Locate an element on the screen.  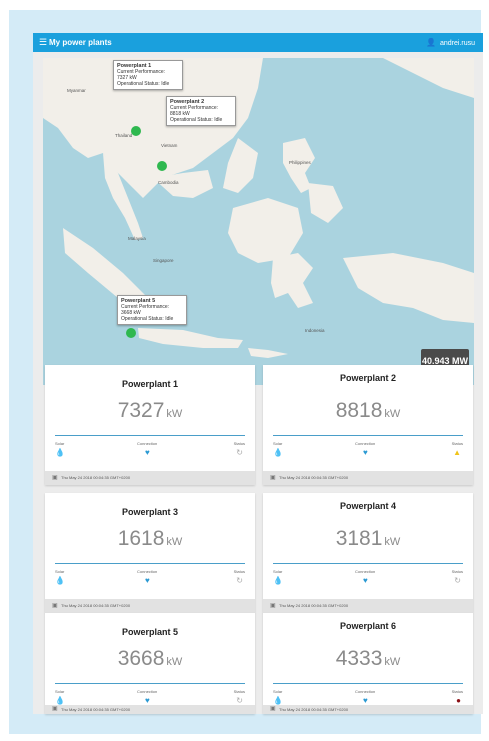
plant-name: Powerplant 6 is located at coordinates (367, 626).